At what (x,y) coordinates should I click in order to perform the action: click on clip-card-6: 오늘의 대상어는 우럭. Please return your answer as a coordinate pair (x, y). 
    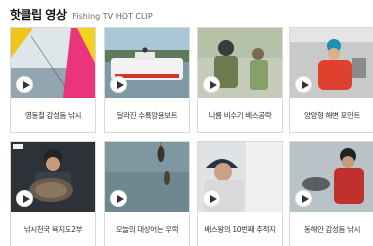
    Looking at the image, I should click on (147, 193).